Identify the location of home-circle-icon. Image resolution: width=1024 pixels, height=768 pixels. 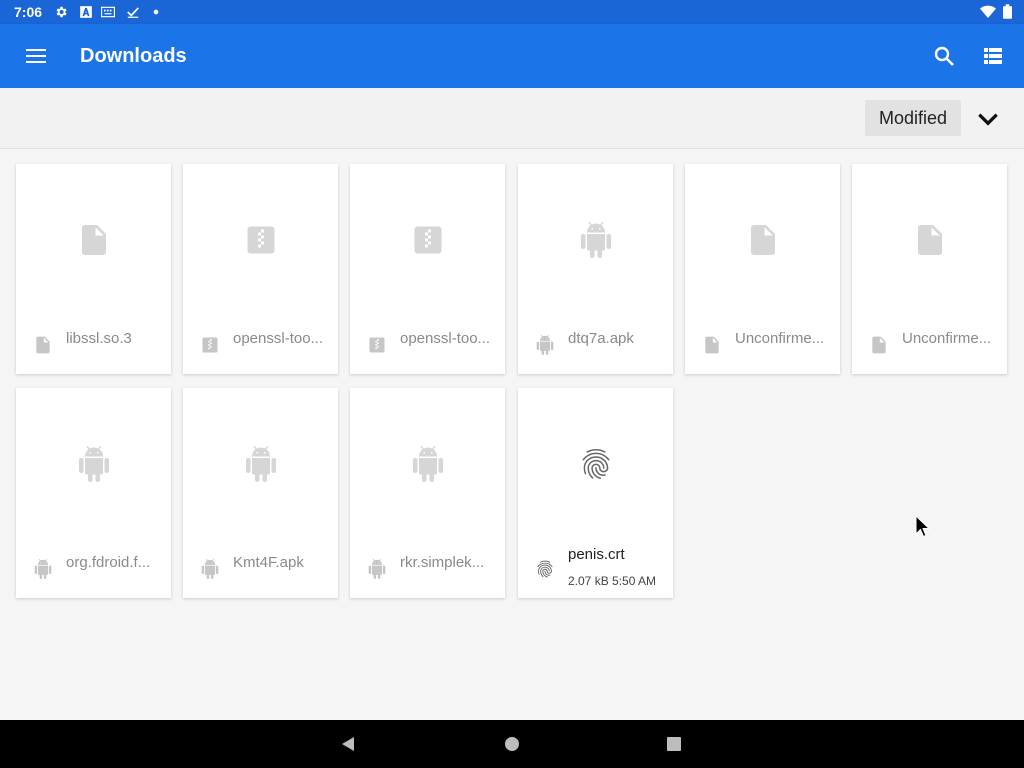
(512, 744).